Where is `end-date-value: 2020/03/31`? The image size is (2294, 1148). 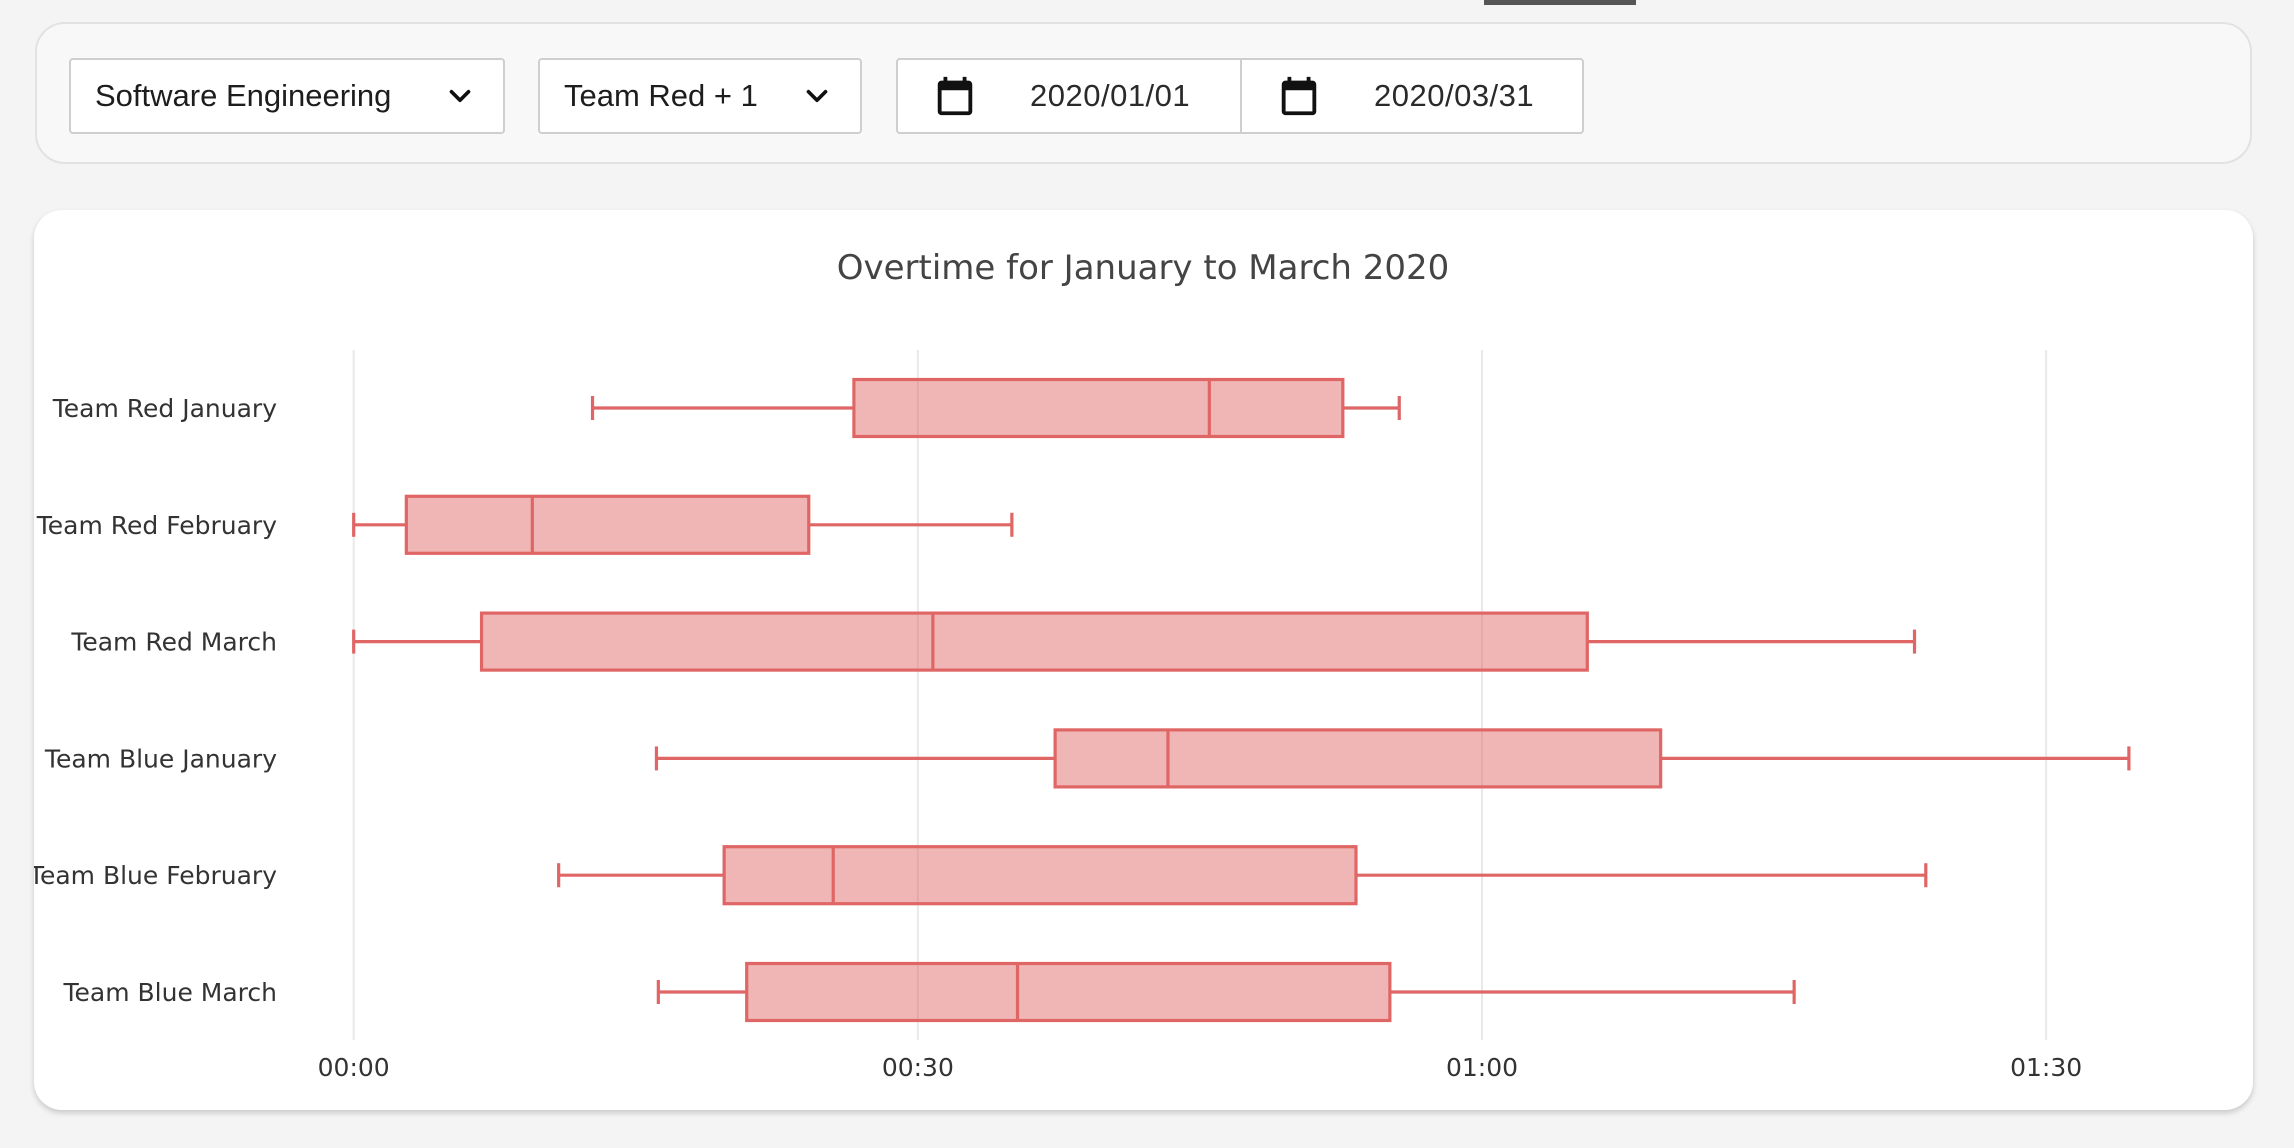
end-date-value: 2020/03/31 is located at coordinates (1454, 95).